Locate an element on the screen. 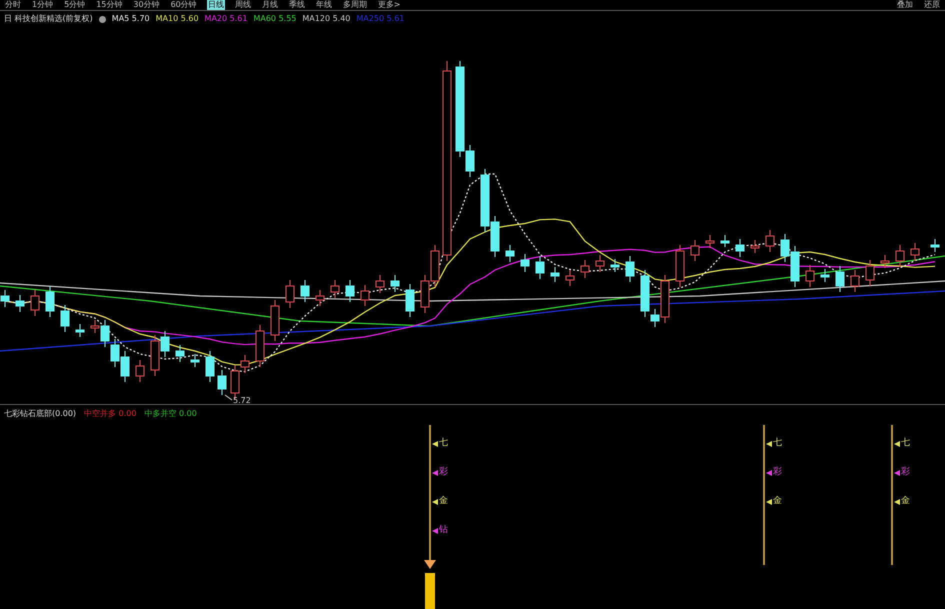  moving-average-label: MA120 5.40 is located at coordinates (326, 19).